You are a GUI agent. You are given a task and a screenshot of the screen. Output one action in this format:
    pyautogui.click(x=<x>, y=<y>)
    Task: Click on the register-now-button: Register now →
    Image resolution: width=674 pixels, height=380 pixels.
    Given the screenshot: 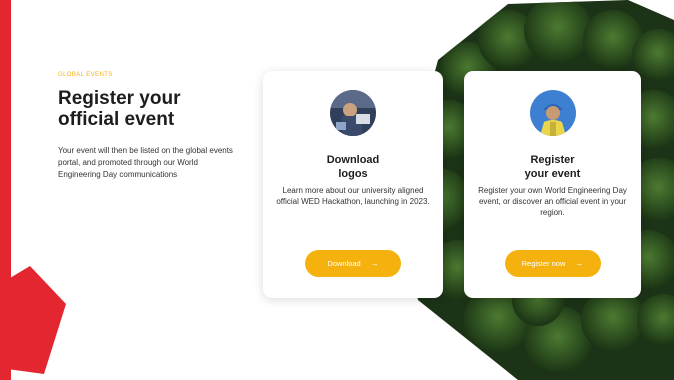 What is the action you would take?
    pyautogui.click(x=552, y=263)
    